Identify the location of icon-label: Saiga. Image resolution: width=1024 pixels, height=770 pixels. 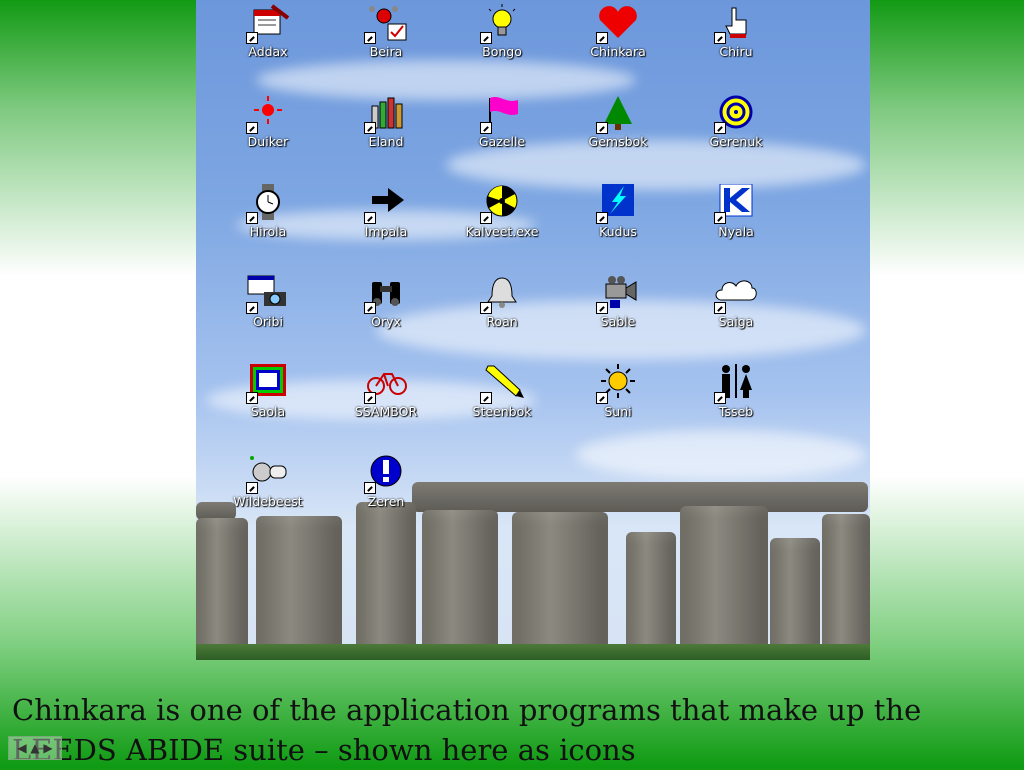
(736, 321).